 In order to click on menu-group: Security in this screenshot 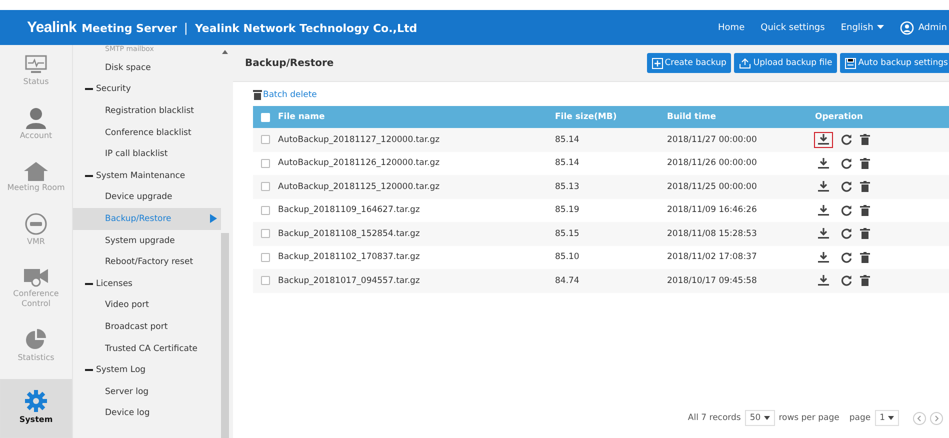, I will do `click(147, 89)`.